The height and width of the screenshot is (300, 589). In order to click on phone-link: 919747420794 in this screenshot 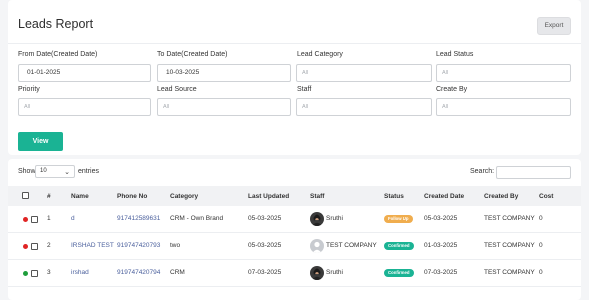, I will do `click(138, 272)`.